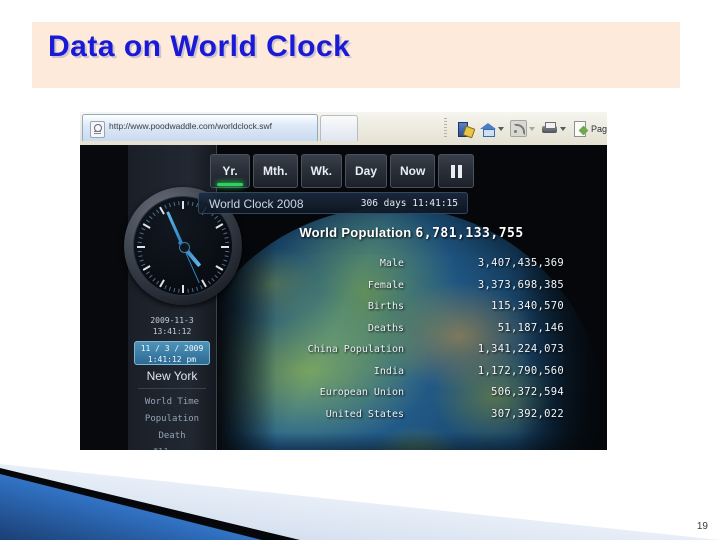  I want to click on sidebar-item-population: Population, so click(172, 419).